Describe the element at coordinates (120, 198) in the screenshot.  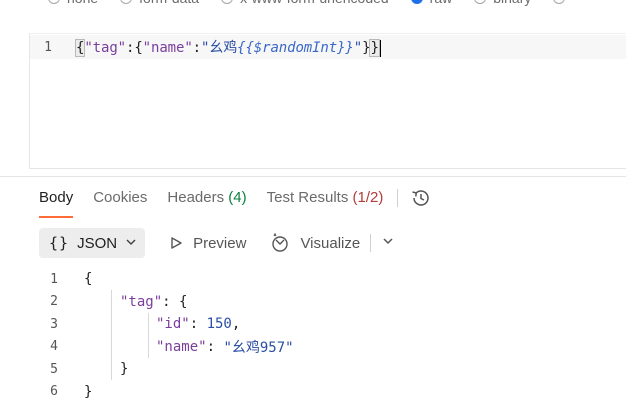
I see `tab-cookies: Cookies` at that location.